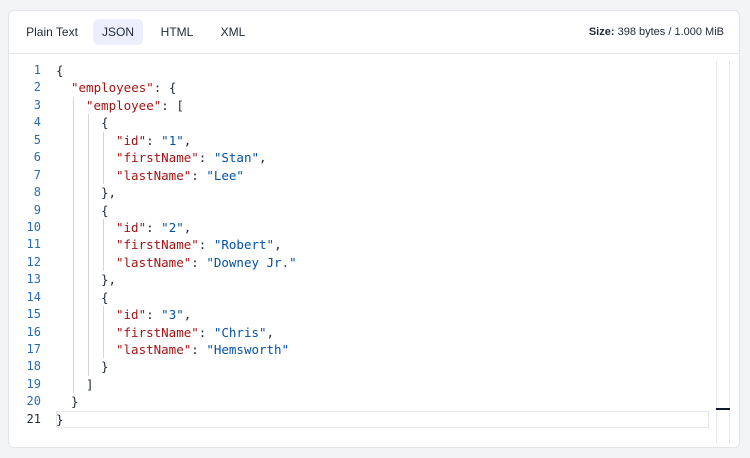  I want to click on code-line: "employees": {, so click(382, 87).